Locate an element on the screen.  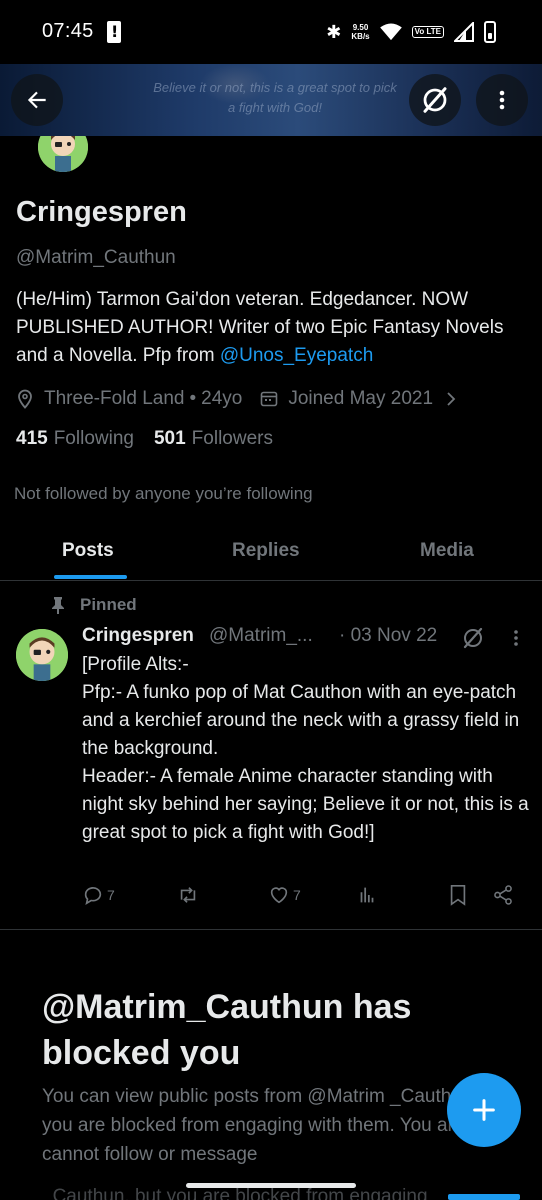
back-button is located at coordinates (37, 100).